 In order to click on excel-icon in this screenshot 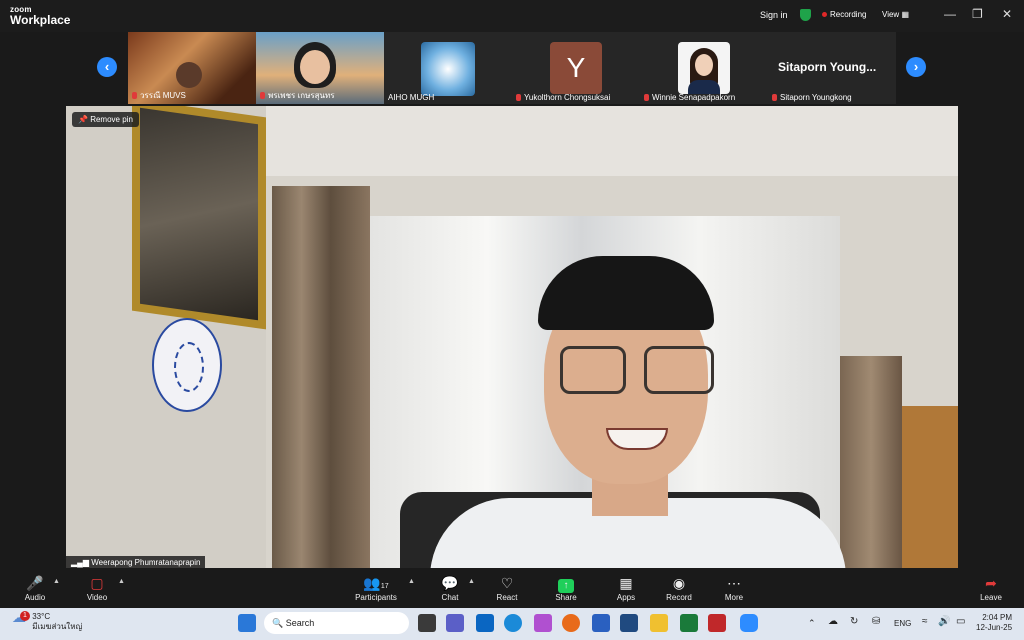, I will do `click(689, 623)`.